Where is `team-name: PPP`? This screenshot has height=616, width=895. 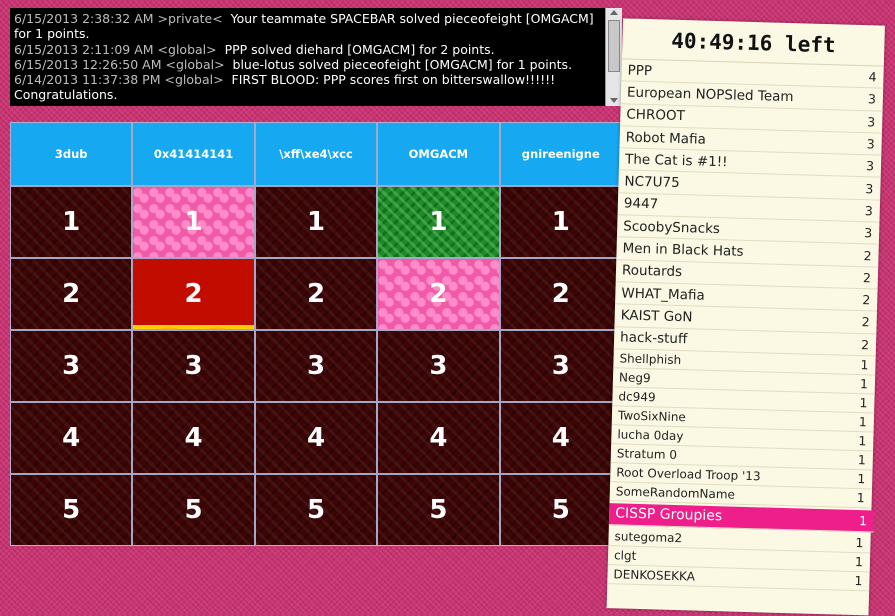
team-name: PPP is located at coordinates (640, 70).